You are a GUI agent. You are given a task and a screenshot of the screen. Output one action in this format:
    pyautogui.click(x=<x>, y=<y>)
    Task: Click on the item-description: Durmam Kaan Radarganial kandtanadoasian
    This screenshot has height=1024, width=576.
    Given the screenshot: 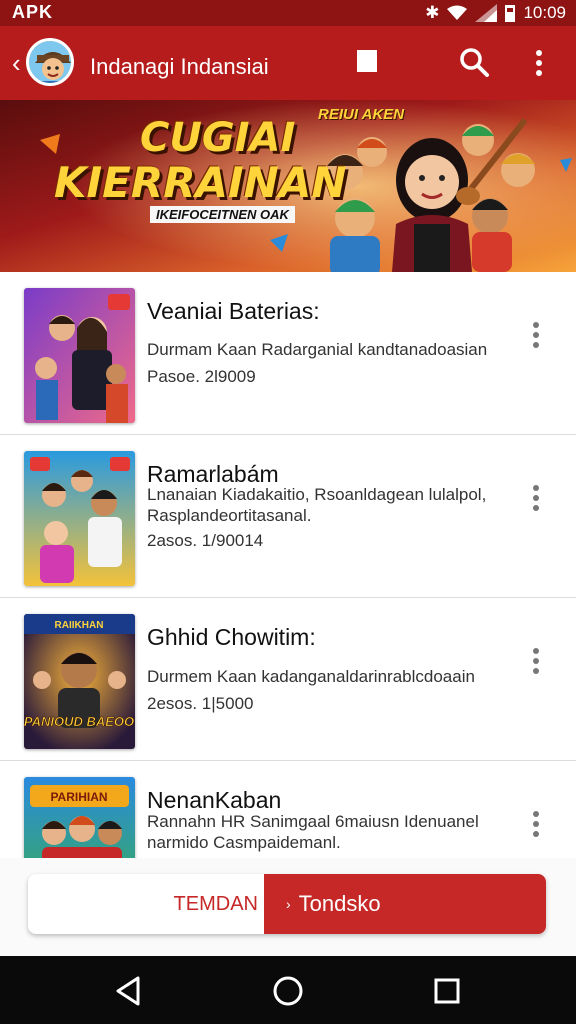 What is the action you would take?
    pyautogui.click(x=317, y=349)
    